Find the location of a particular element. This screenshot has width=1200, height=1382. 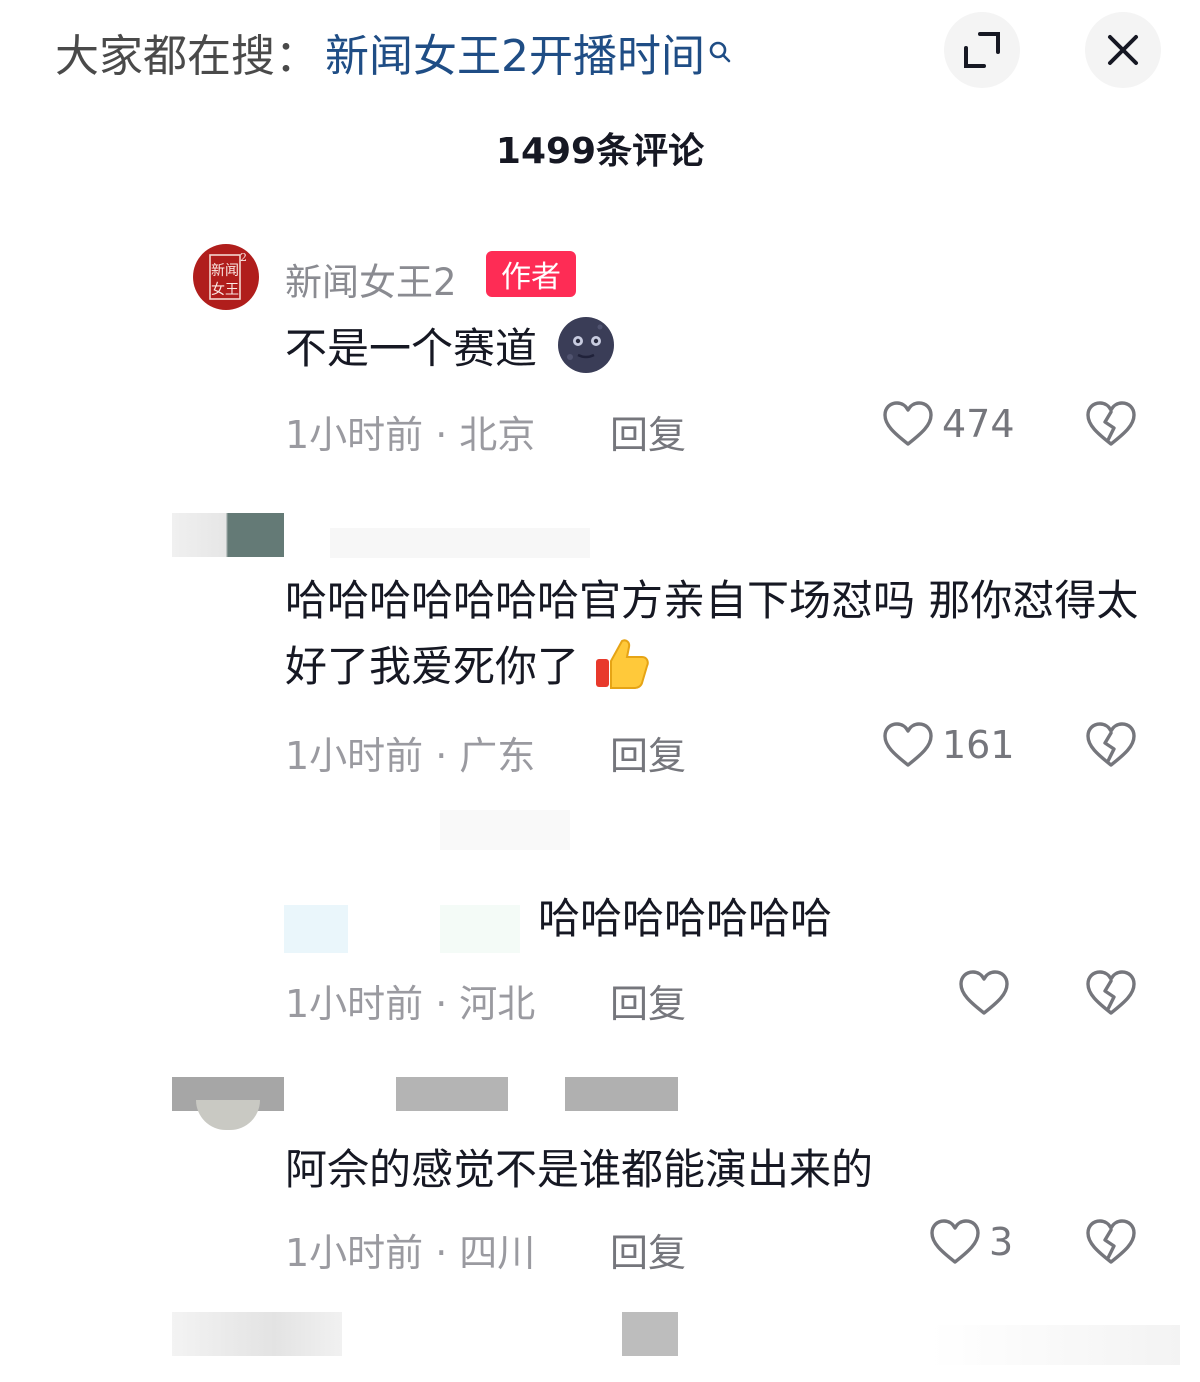

avatar: 新闻 女王 2 is located at coordinates (226, 277).